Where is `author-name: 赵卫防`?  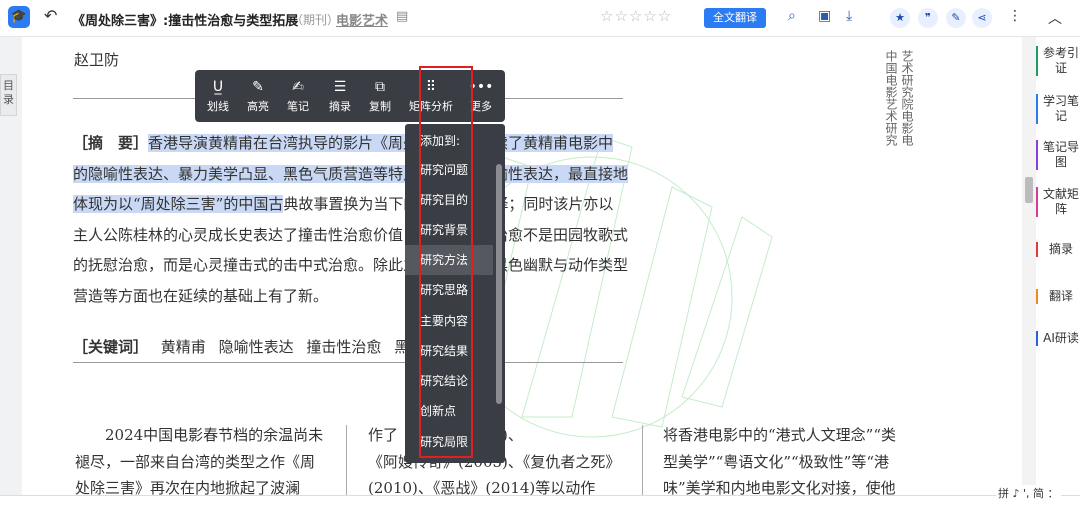
author-name: 赵卫防 is located at coordinates (97, 60).